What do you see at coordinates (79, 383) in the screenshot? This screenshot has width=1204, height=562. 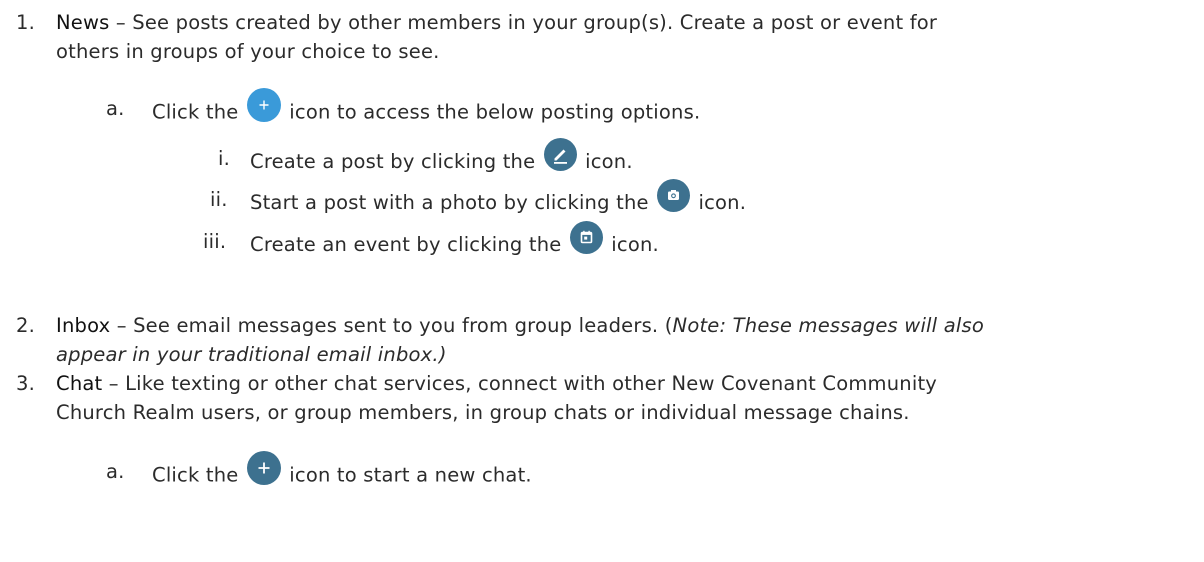 I see `term-chat: Chat` at bounding box center [79, 383].